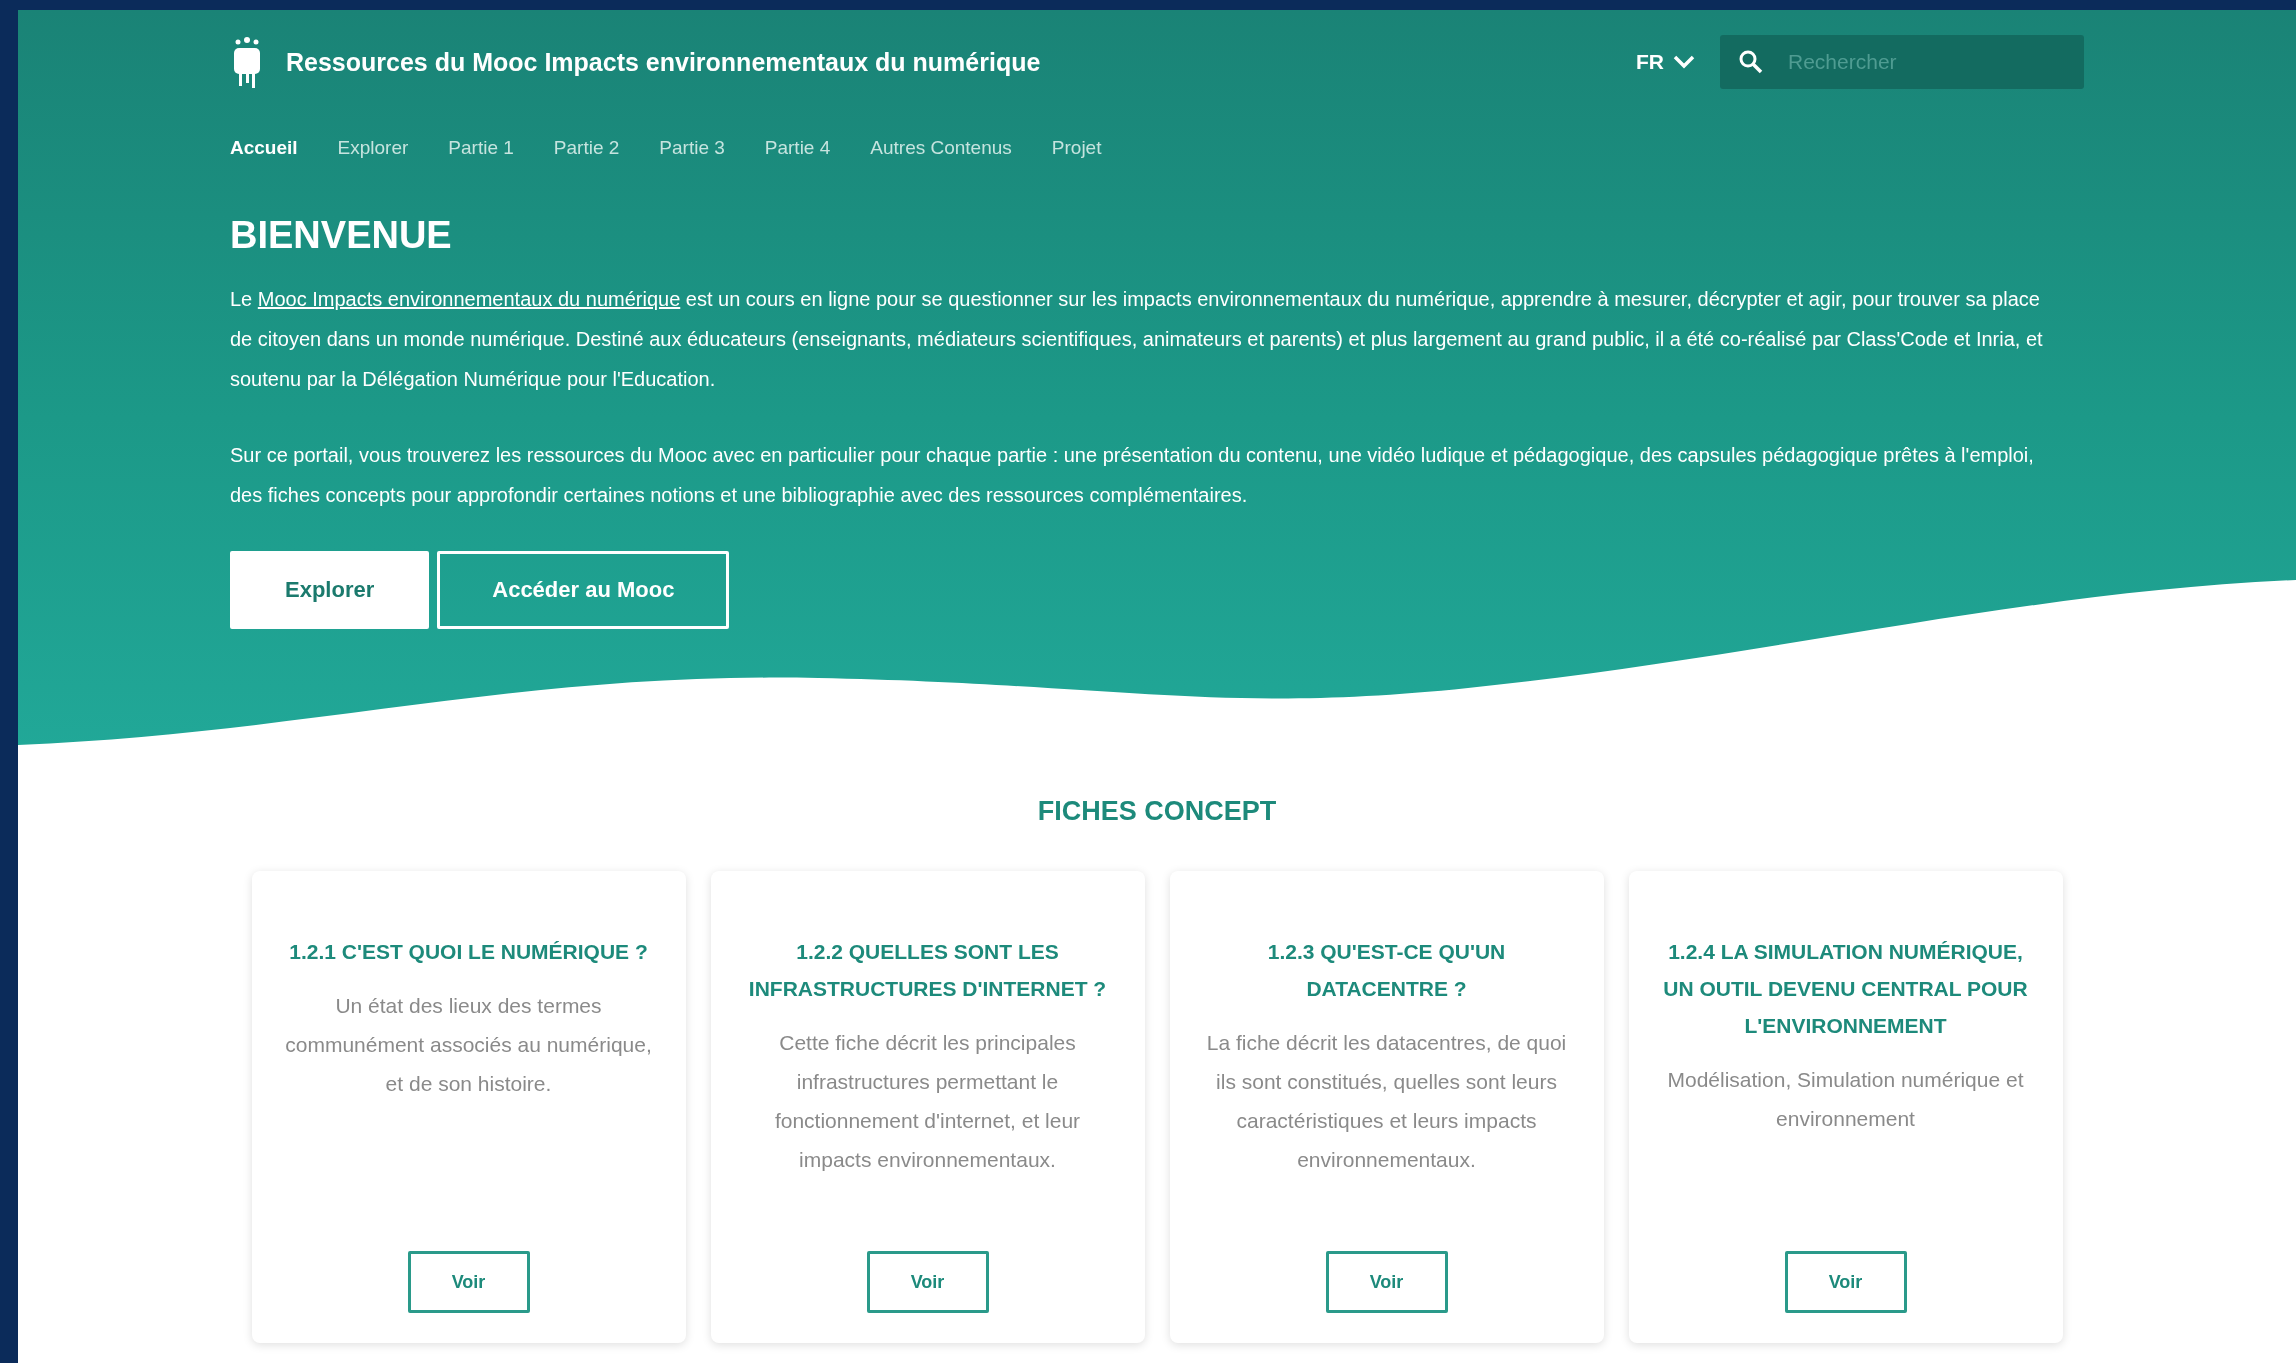  I want to click on nav-link: Explorer, so click(373, 148).